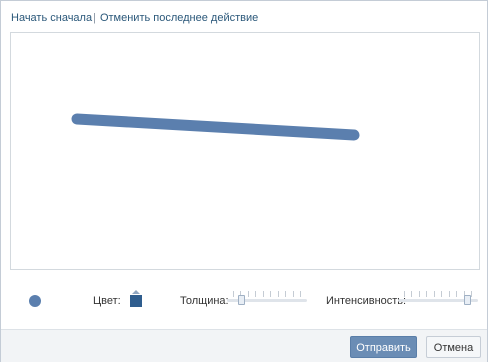 Image resolution: width=488 pixels, height=362 pixels. What do you see at coordinates (35, 301) in the screenshot?
I see `brush-preview-icon` at bounding box center [35, 301].